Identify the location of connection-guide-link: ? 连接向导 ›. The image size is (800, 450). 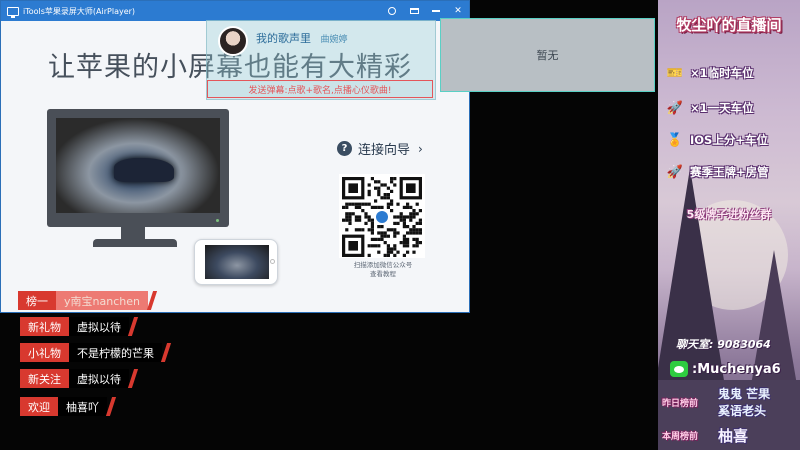
(380, 148).